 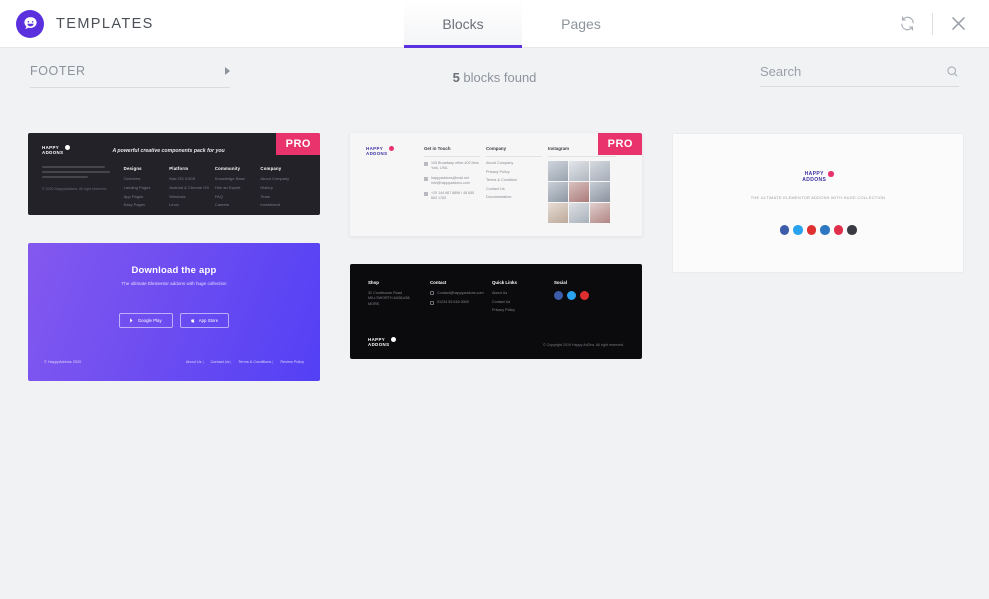 I want to click on search-input, so click(x=853, y=71).